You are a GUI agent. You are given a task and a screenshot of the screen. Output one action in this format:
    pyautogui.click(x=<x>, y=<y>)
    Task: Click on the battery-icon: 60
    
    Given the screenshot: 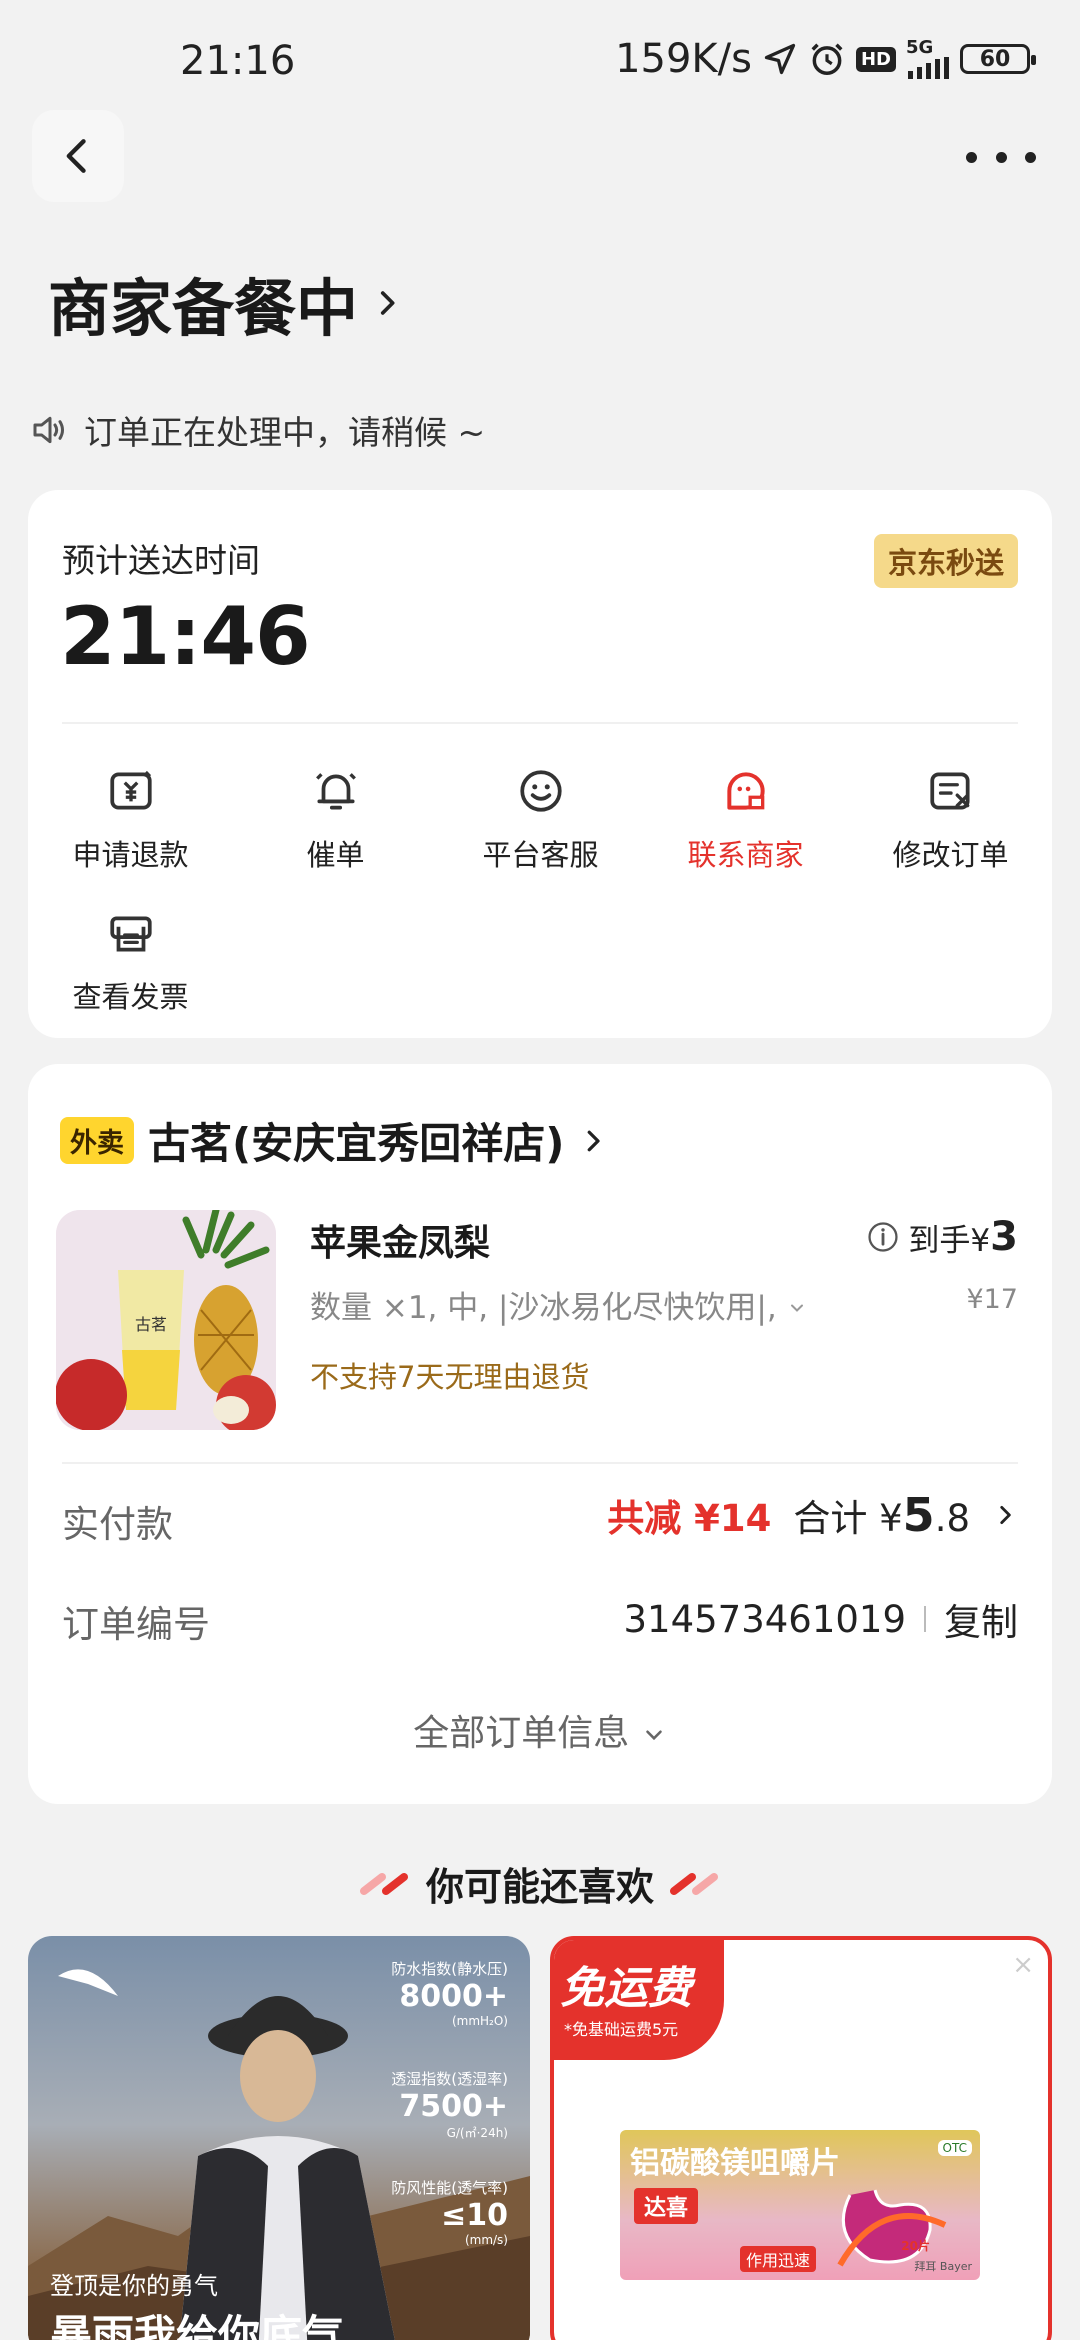 What is the action you would take?
    pyautogui.click(x=998, y=59)
    